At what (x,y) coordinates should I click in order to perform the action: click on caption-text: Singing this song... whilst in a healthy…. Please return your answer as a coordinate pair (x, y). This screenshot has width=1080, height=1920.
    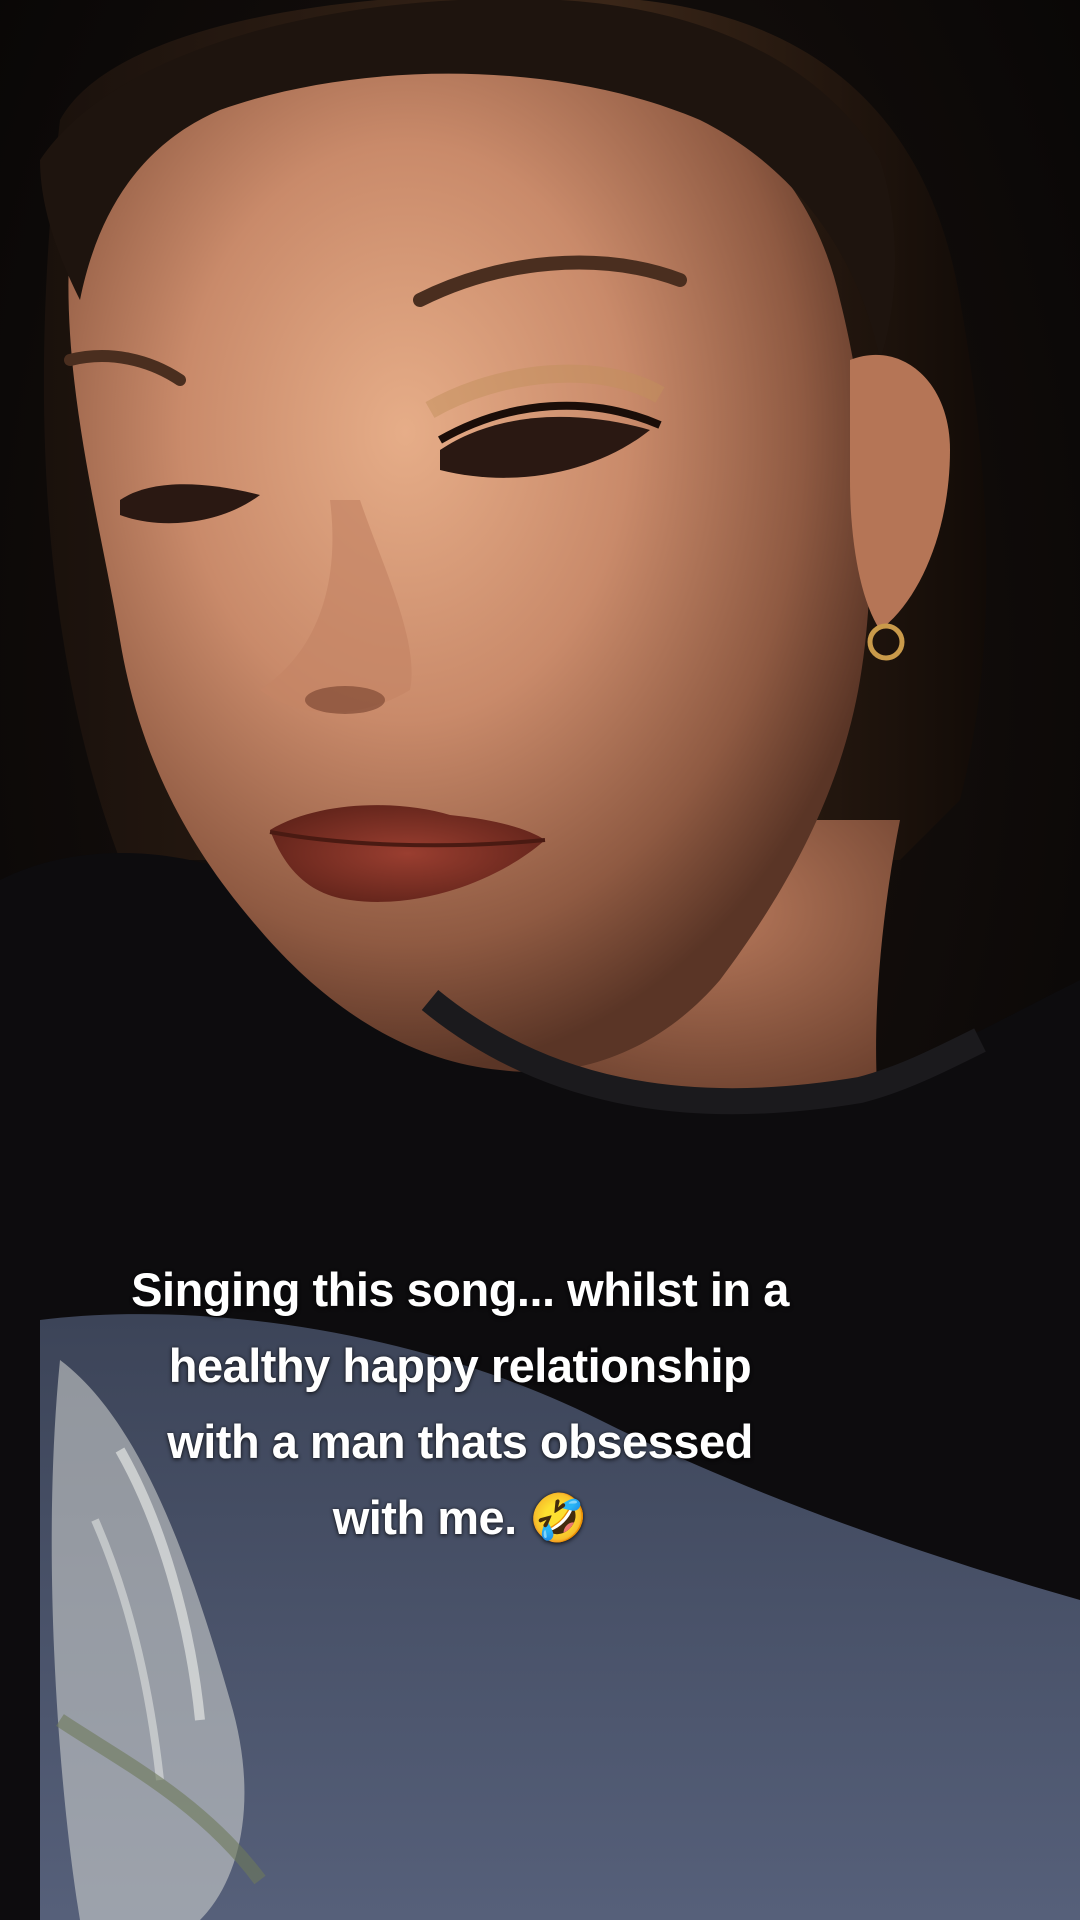
    Looking at the image, I should click on (460, 1403).